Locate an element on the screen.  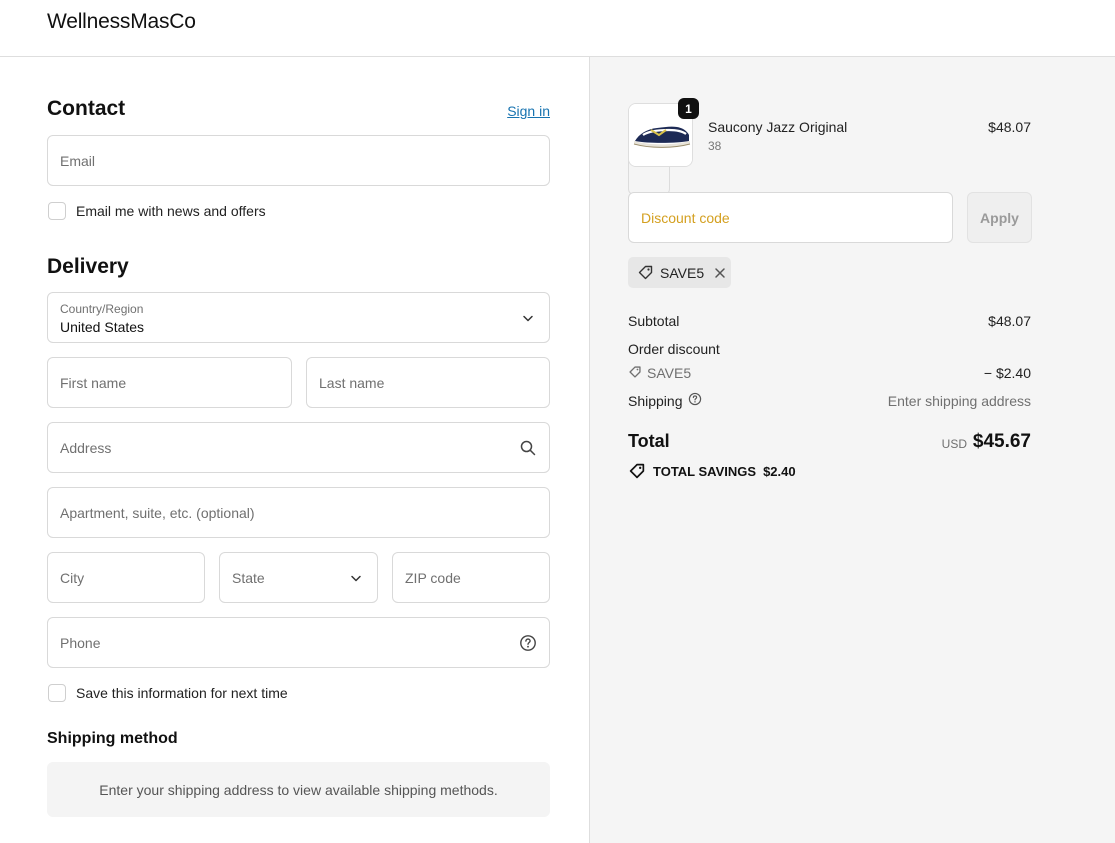
applied-discount-chip: SAVE5 is located at coordinates (679, 272).